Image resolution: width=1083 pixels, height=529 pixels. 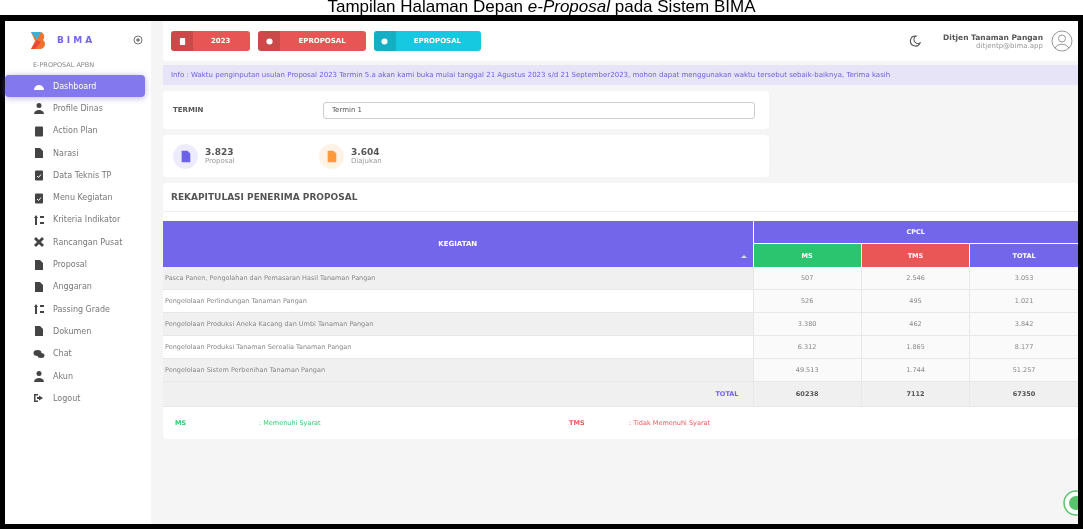 What do you see at coordinates (79, 264) in the screenshot?
I see `sidebar-item: Proposal` at bounding box center [79, 264].